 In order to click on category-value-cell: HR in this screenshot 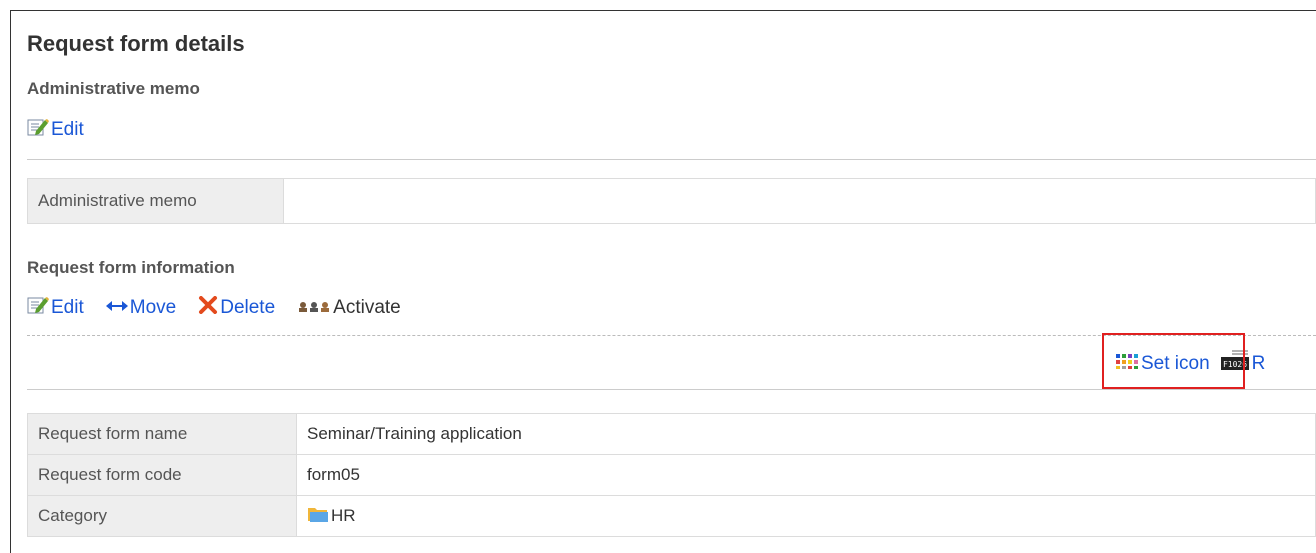, I will do `click(806, 516)`.